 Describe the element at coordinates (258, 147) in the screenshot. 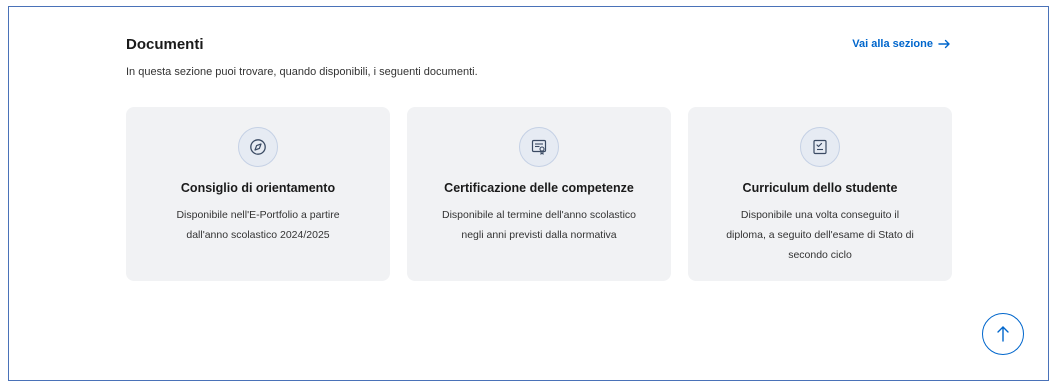

I see `compass-icon` at that location.